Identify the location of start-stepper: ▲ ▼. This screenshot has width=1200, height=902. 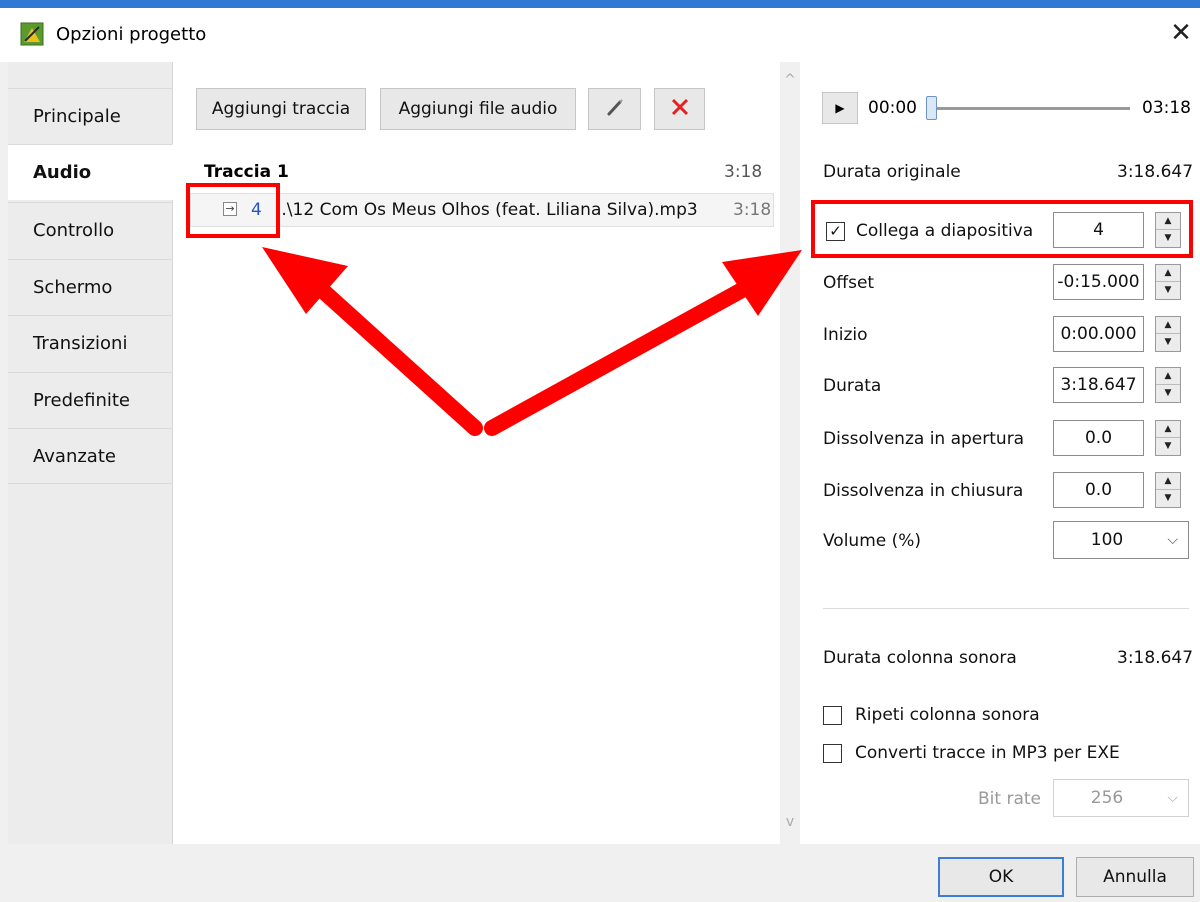
(1168, 334).